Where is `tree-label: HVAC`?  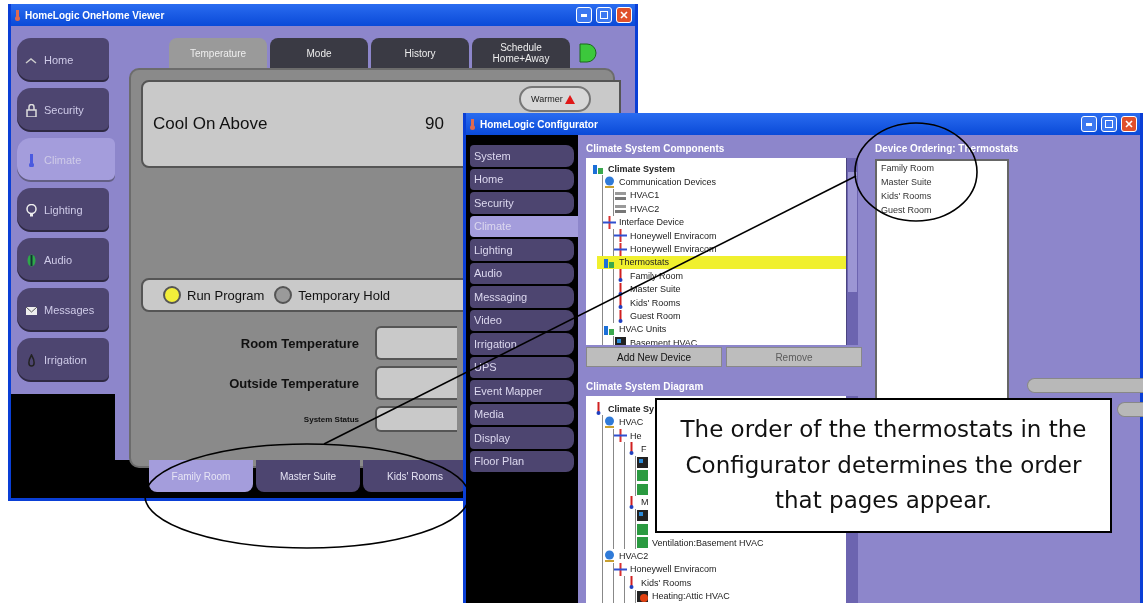
tree-label: HVAC is located at coordinates (631, 422).